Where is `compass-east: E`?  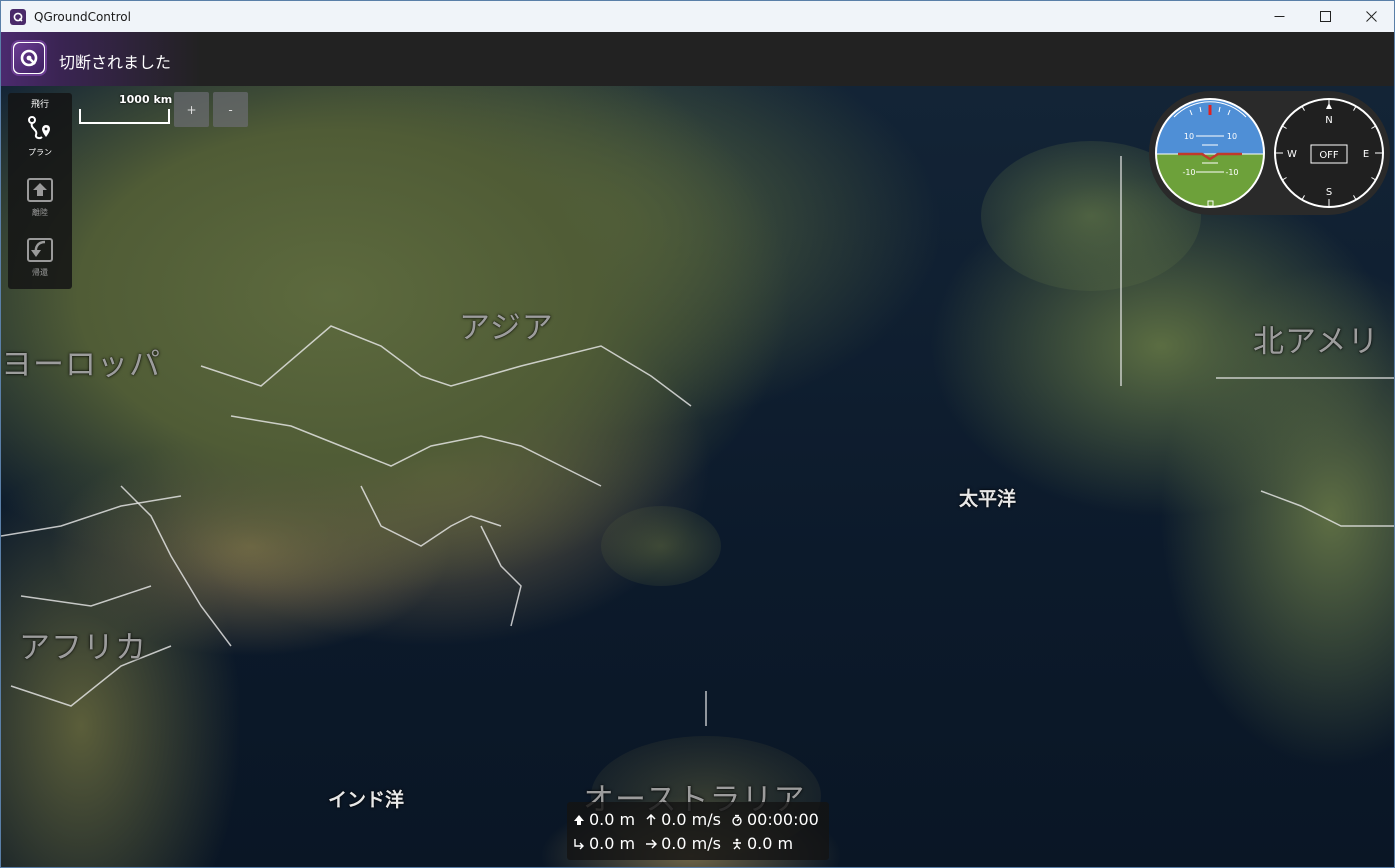
compass-east: E is located at coordinates (1366, 154).